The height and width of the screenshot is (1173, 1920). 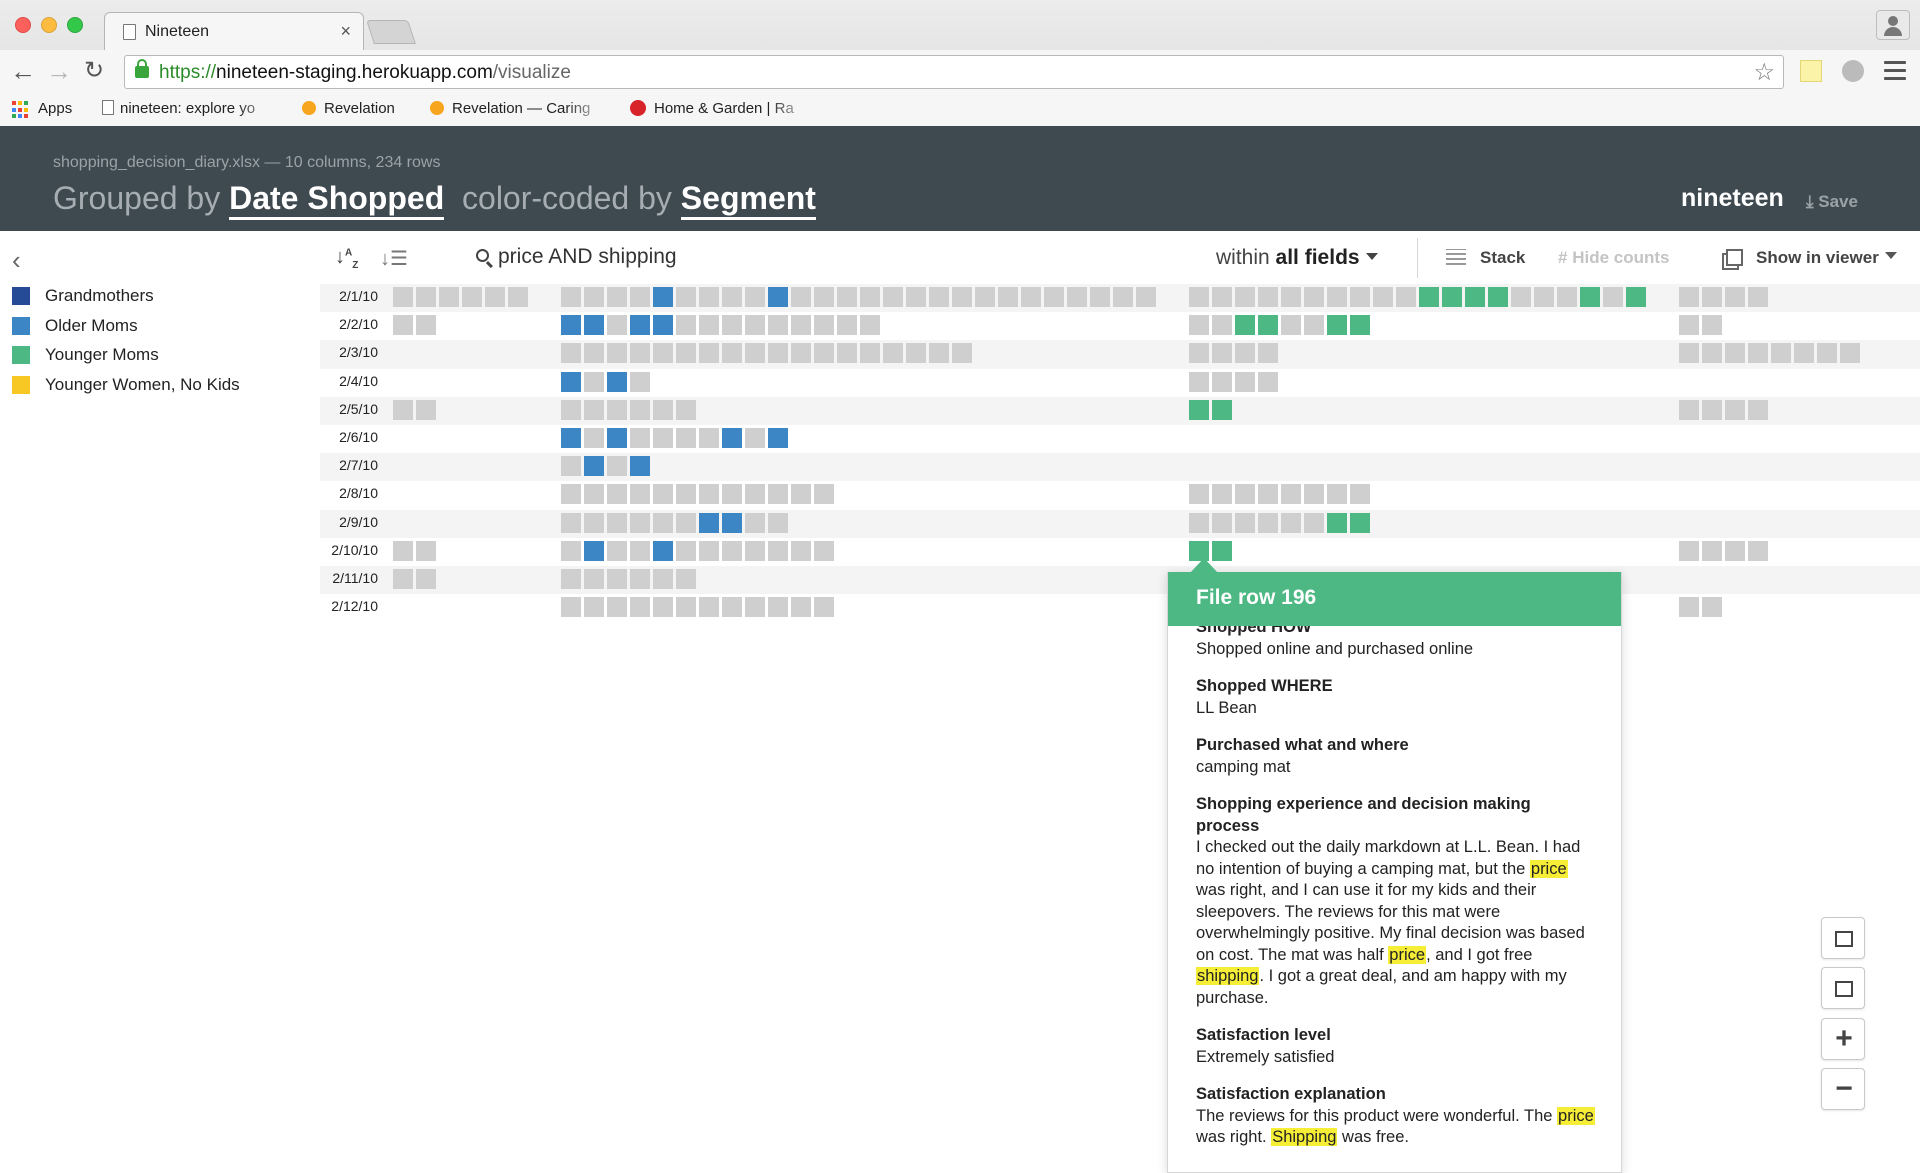 What do you see at coordinates (345, 31) in the screenshot?
I see `close-icon: ×` at bounding box center [345, 31].